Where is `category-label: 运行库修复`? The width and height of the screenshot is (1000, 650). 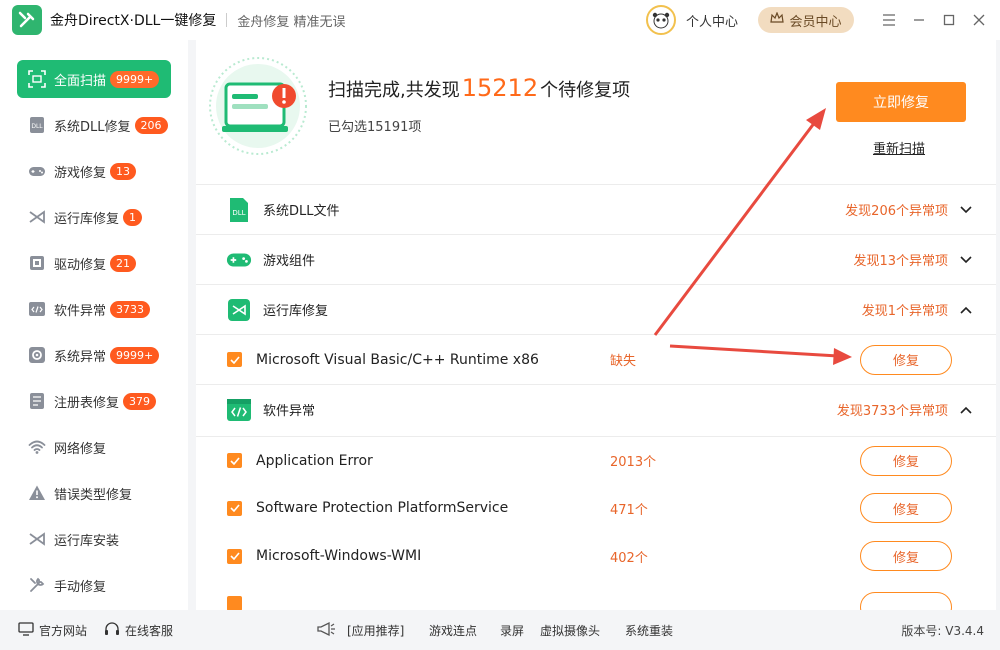 category-label: 运行库修复 is located at coordinates (296, 311).